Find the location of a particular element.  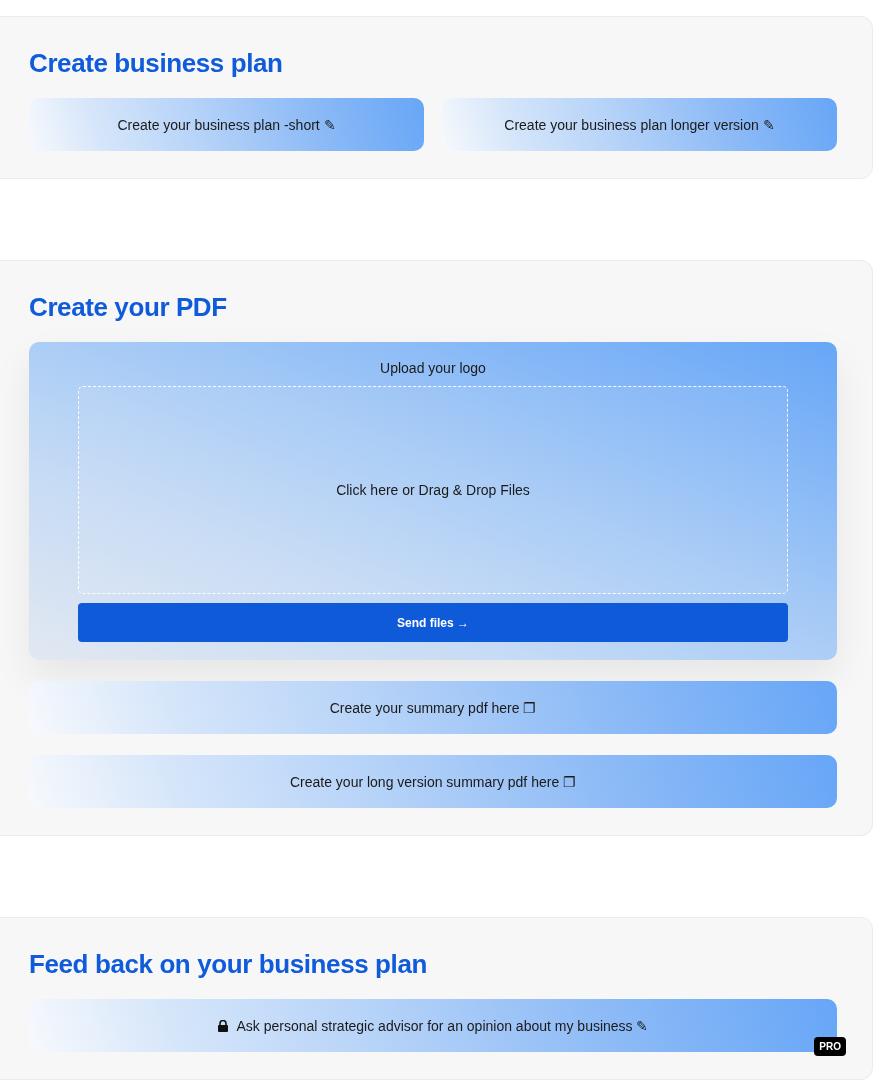

section-title: Create your PDF is located at coordinates (128, 307).